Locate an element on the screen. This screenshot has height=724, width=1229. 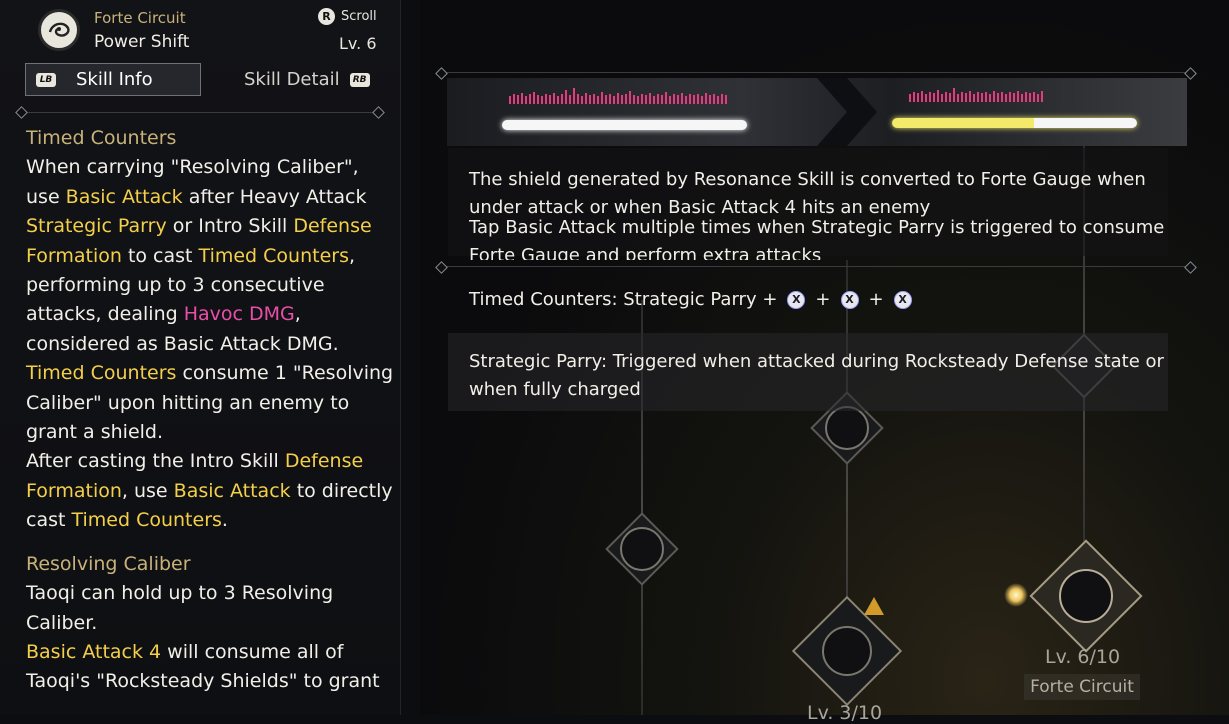
combo-label: Timed Counters: Strategic Parry + is located at coordinates (623, 299).